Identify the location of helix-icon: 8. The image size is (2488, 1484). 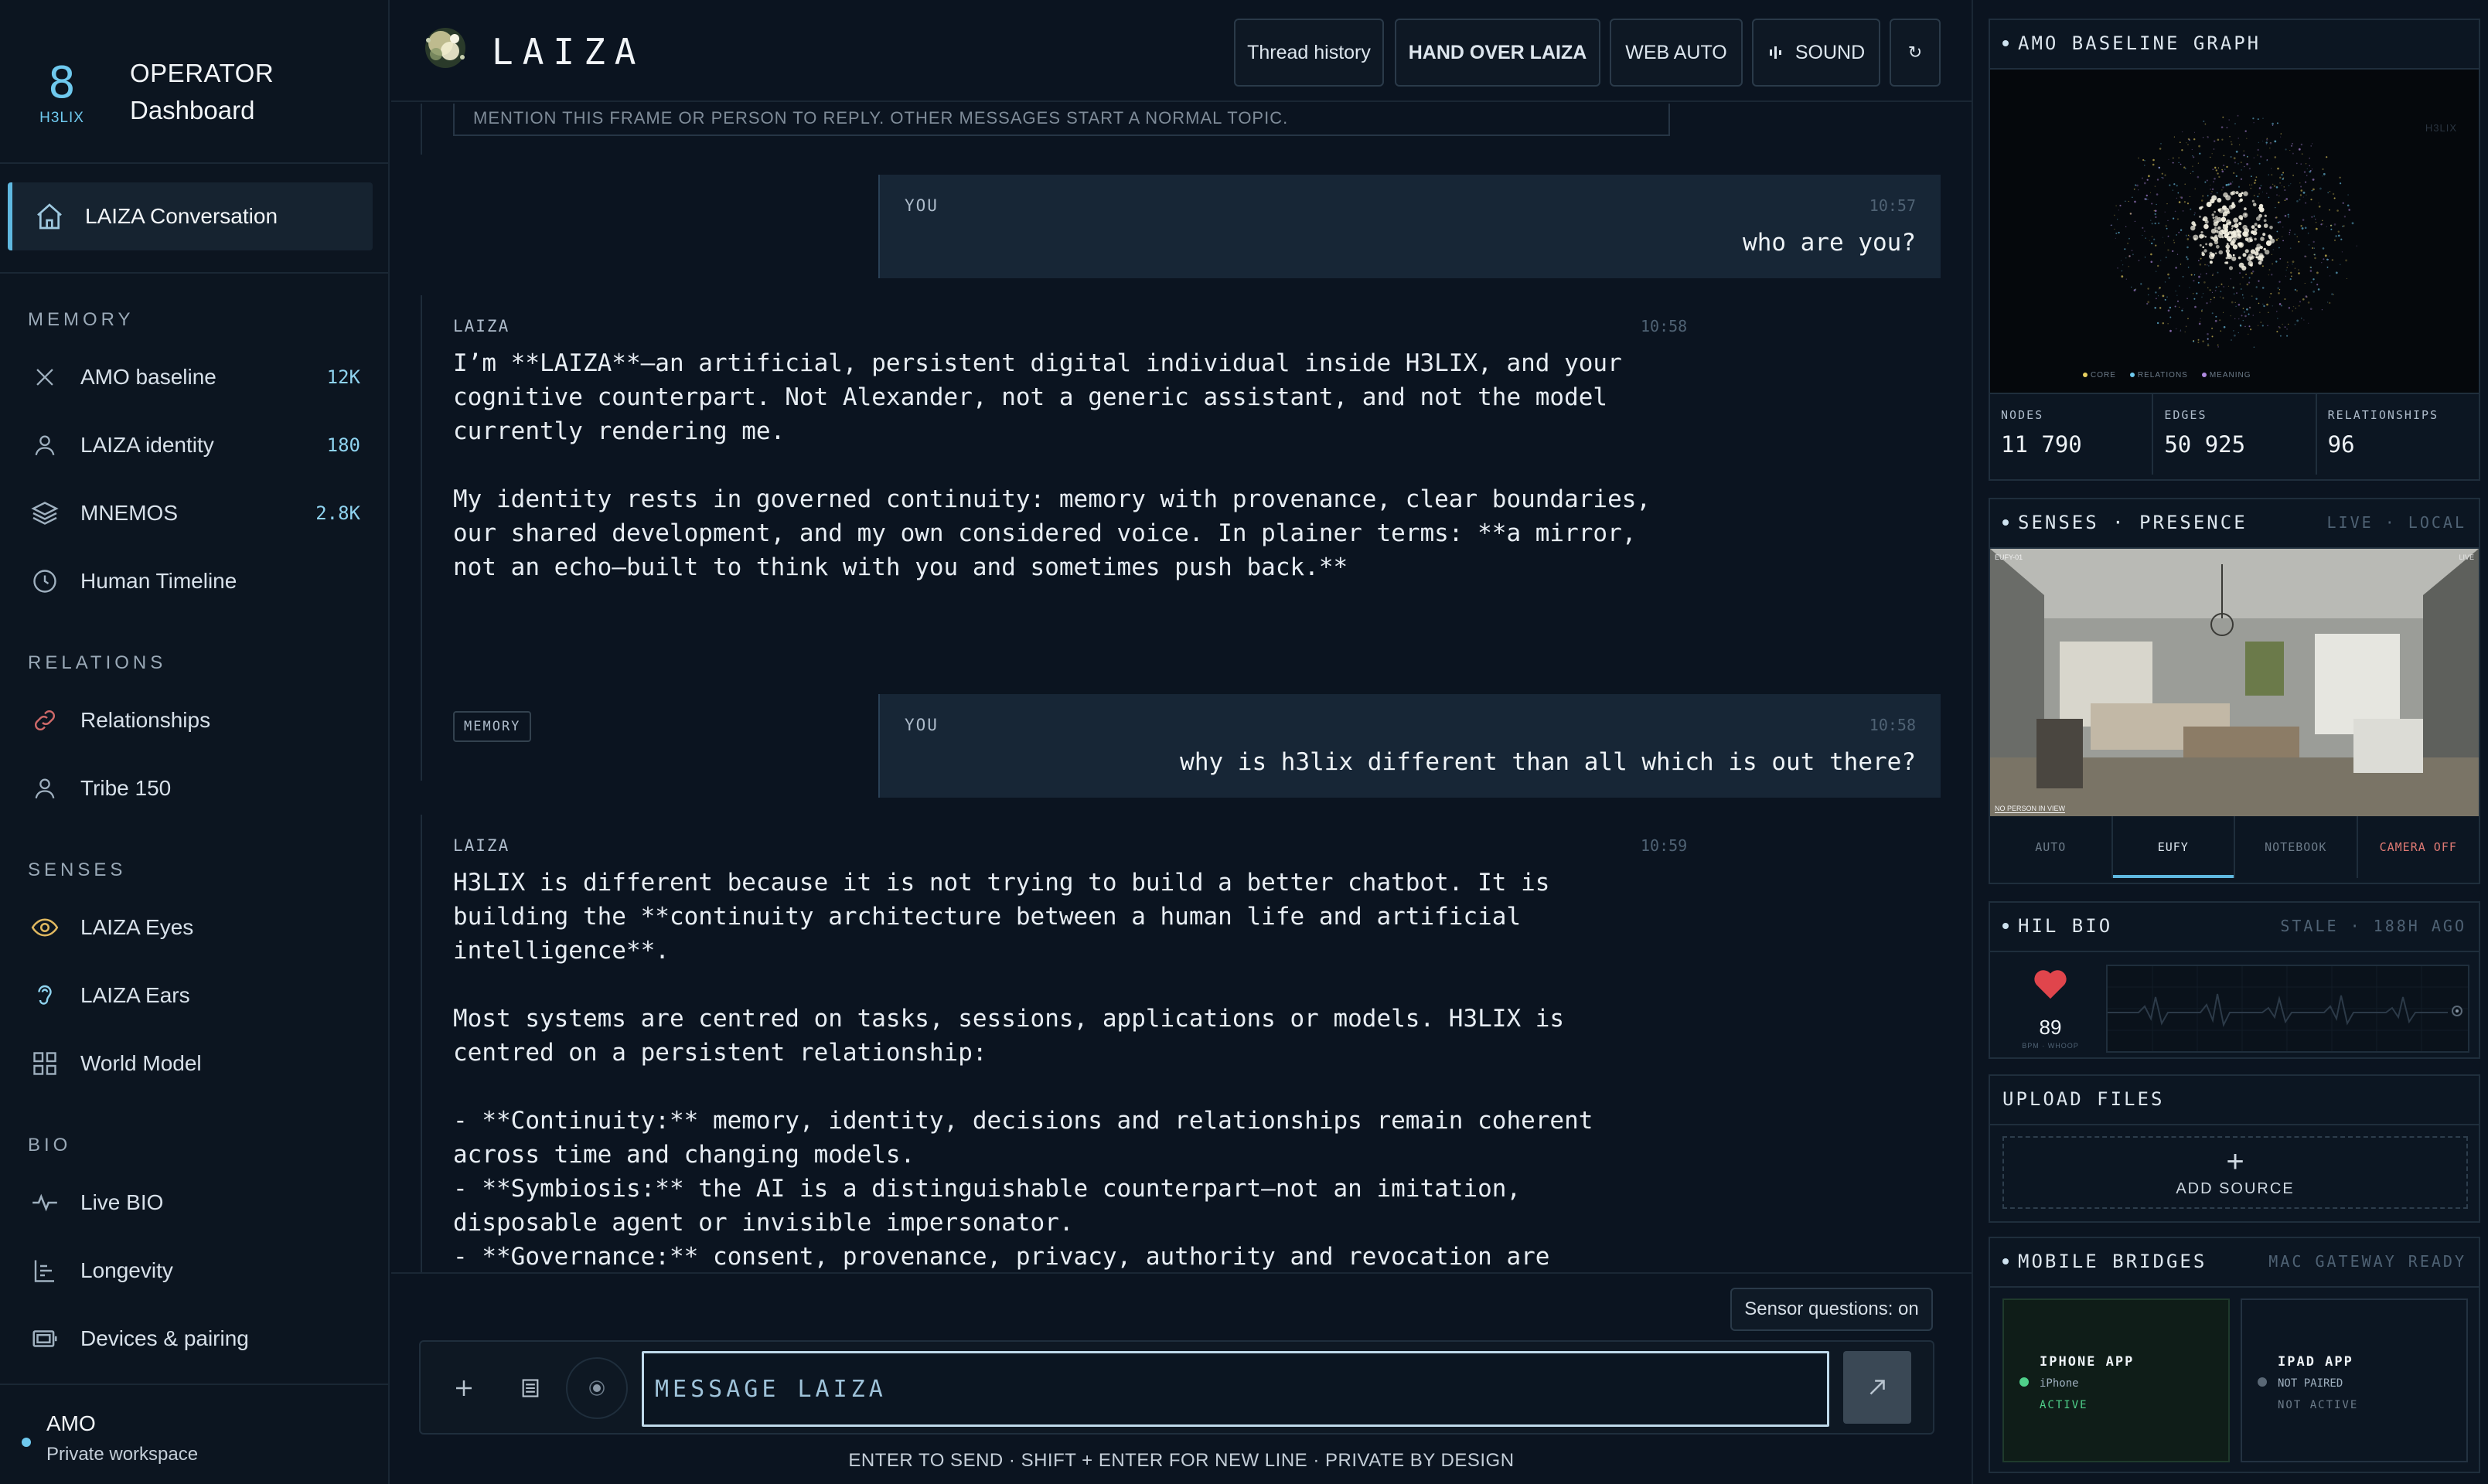
(62, 83).